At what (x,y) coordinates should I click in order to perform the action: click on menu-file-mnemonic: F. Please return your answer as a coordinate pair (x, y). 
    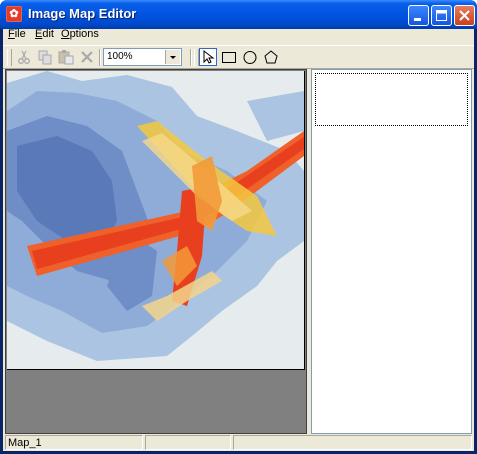
    Looking at the image, I should click on (11, 34).